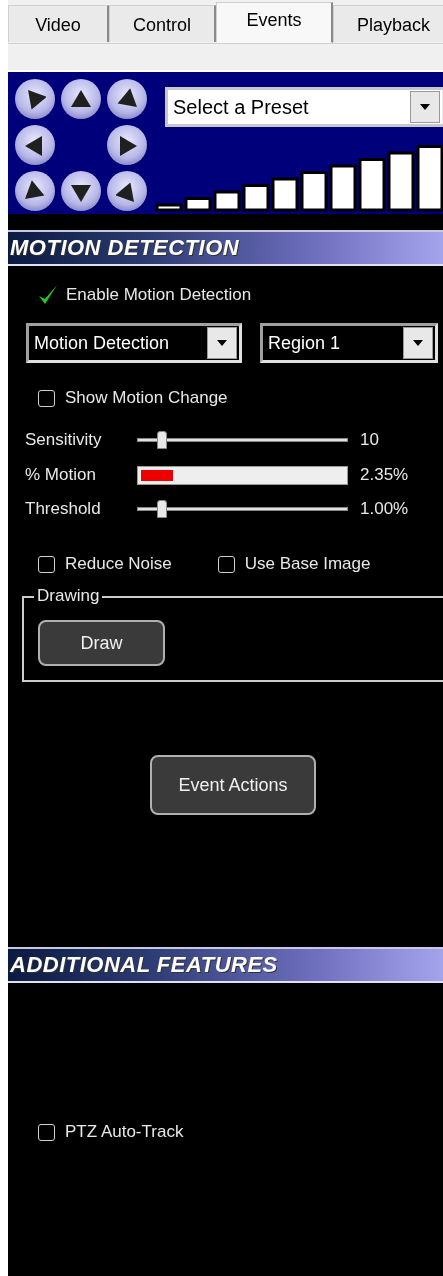  Describe the element at coordinates (61, 475) in the screenshot. I see `meter-label: % Motion` at that location.